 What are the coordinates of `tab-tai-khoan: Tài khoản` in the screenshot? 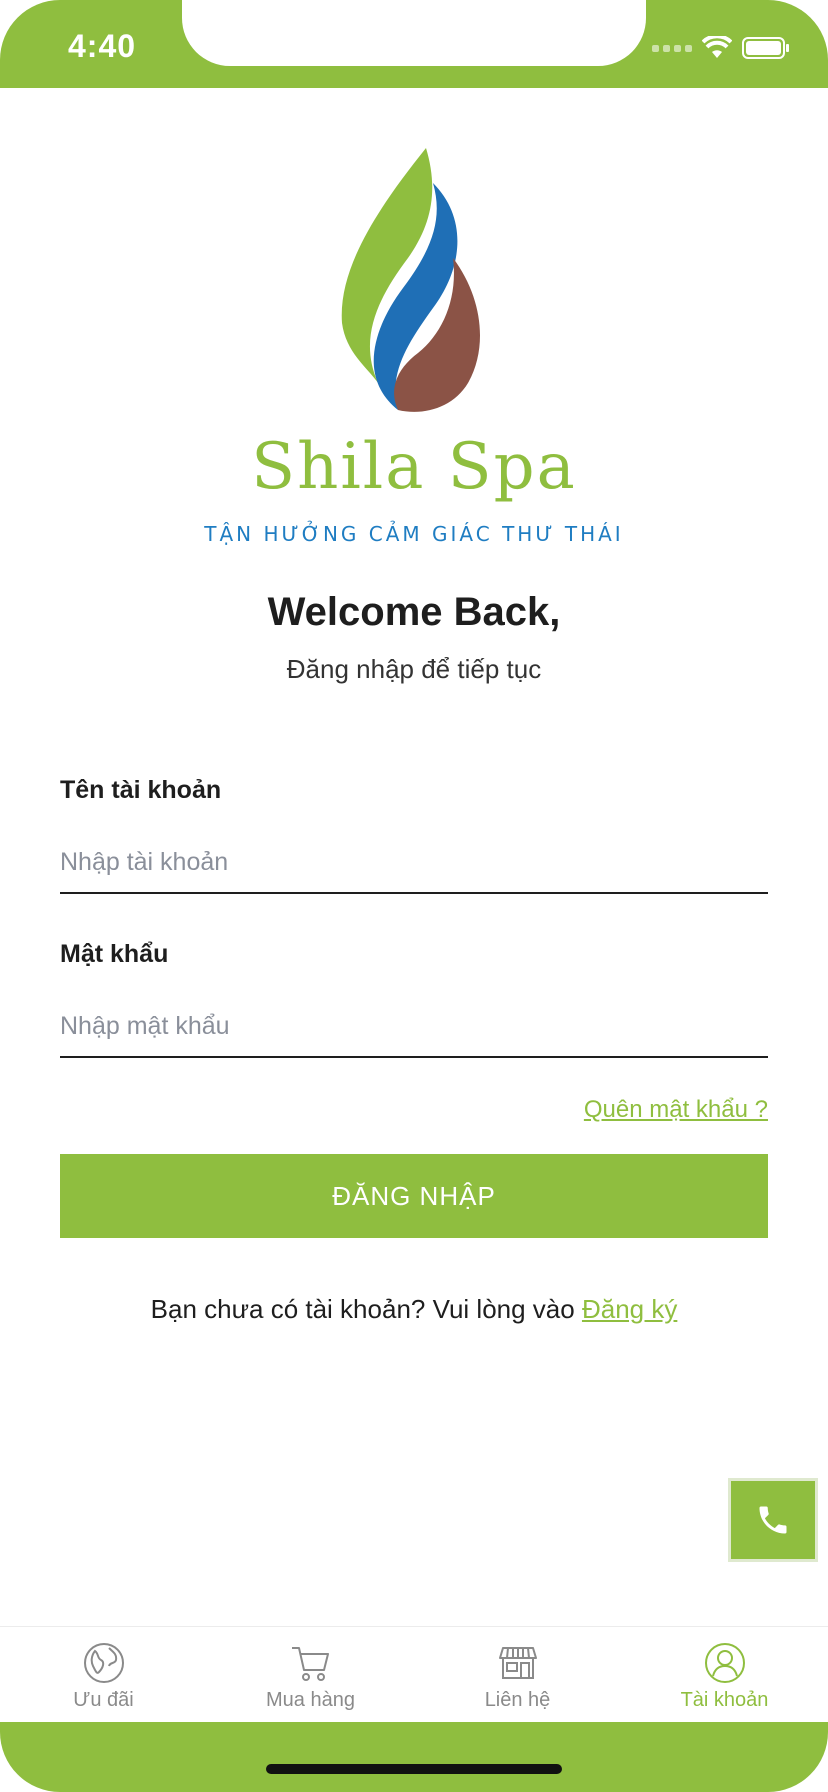 It's located at (724, 1675).